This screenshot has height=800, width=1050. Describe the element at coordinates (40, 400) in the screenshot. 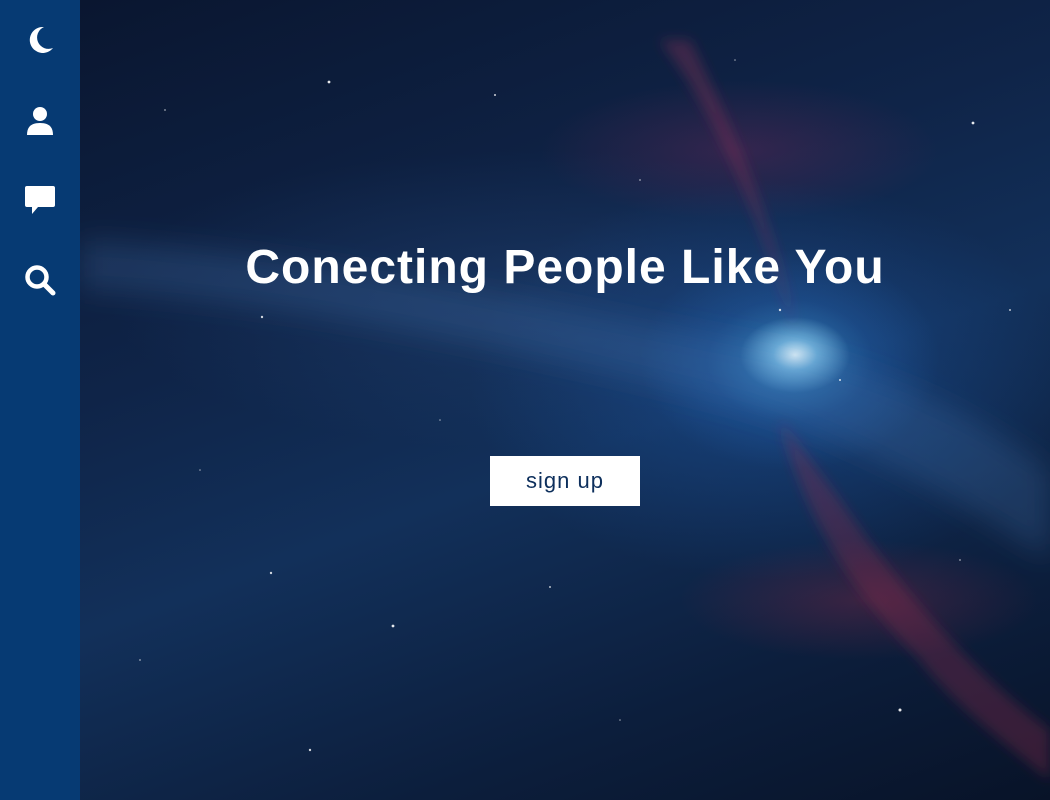

I see `sidebar` at that location.